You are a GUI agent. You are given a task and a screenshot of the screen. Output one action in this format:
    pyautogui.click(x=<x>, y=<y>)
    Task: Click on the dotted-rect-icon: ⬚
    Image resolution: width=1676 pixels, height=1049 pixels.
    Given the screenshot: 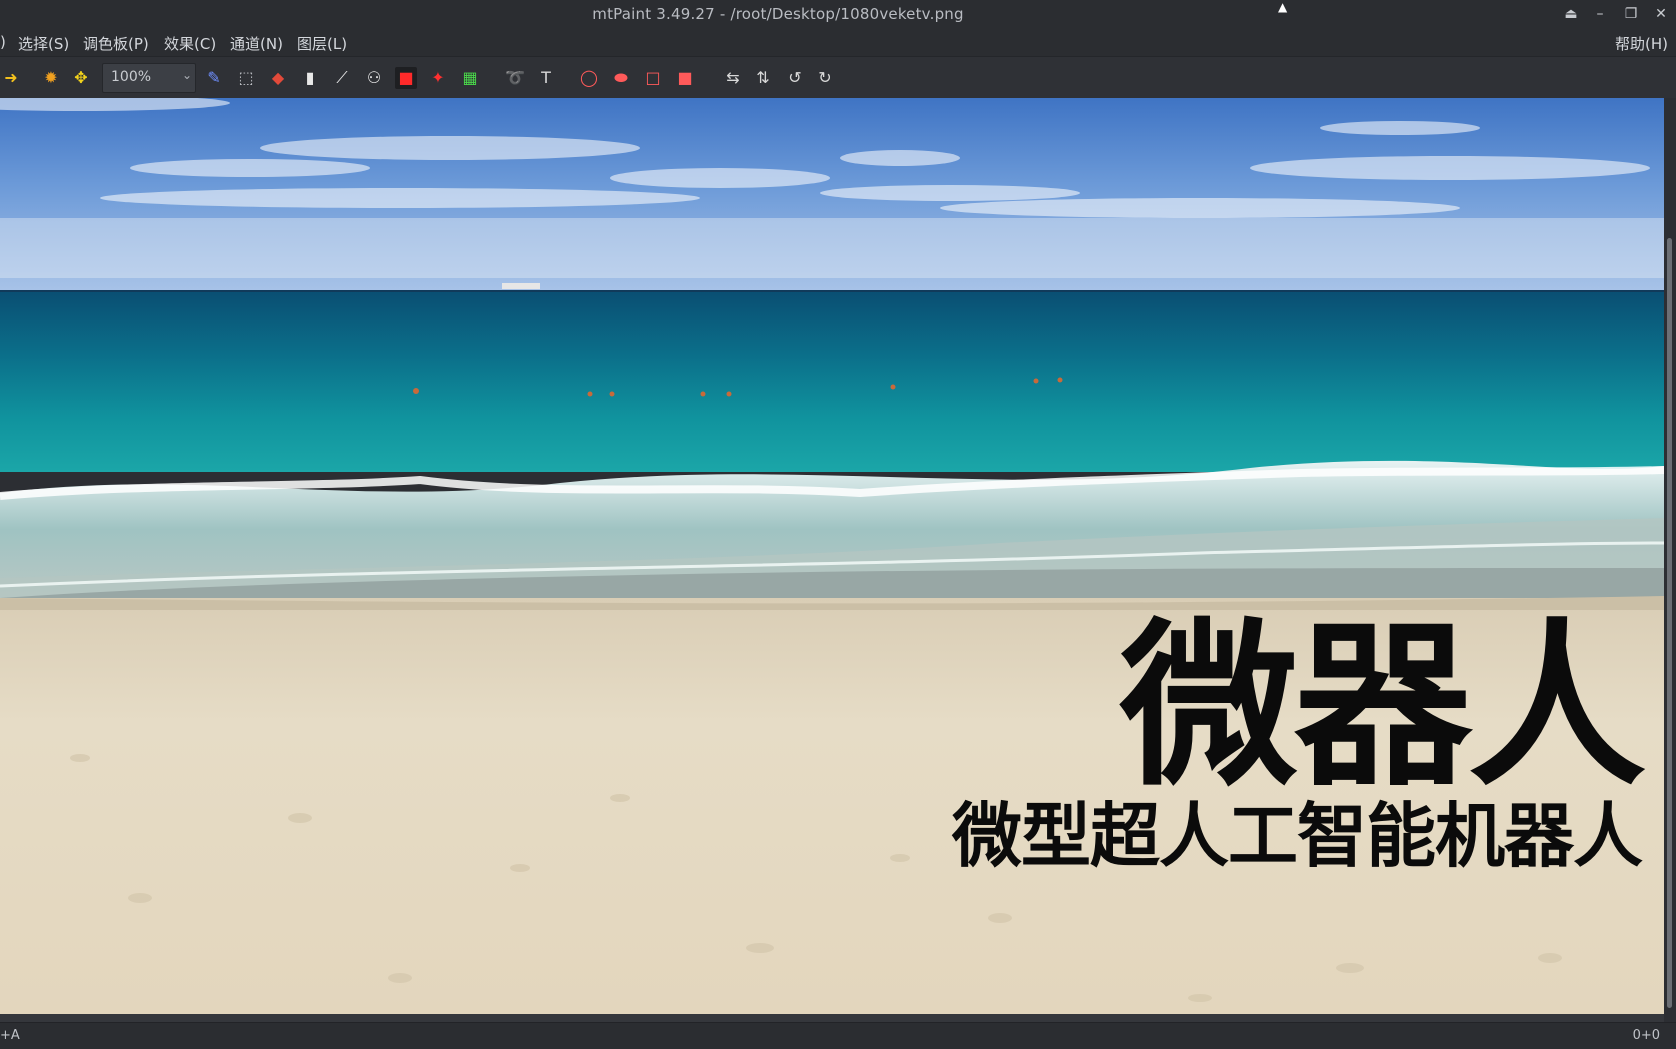 What is the action you would take?
    pyautogui.click(x=246, y=78)
    